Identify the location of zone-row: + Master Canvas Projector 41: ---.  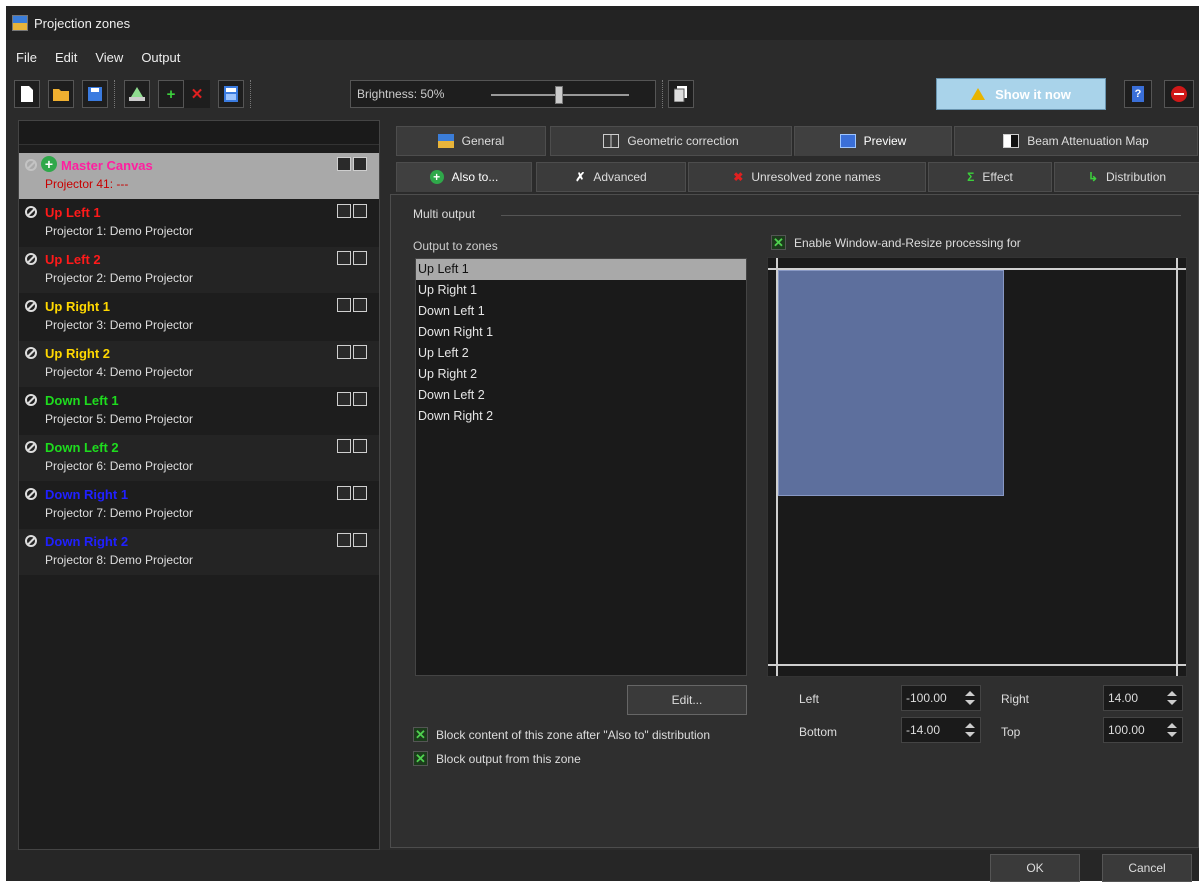
(199, 176).